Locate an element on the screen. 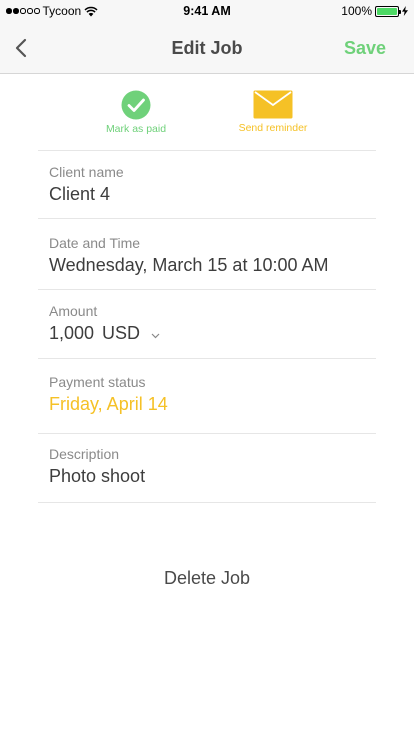 The image size is (414, 736). payment-status-label: Payment status is located at coordinates (97, 382).